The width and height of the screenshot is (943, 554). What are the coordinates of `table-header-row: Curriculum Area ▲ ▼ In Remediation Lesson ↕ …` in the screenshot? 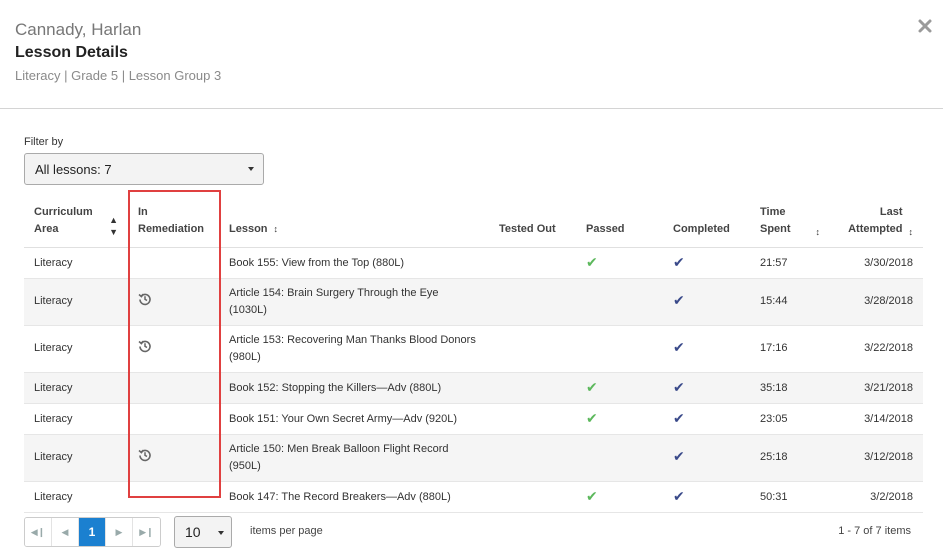 It's located at (473, 222).